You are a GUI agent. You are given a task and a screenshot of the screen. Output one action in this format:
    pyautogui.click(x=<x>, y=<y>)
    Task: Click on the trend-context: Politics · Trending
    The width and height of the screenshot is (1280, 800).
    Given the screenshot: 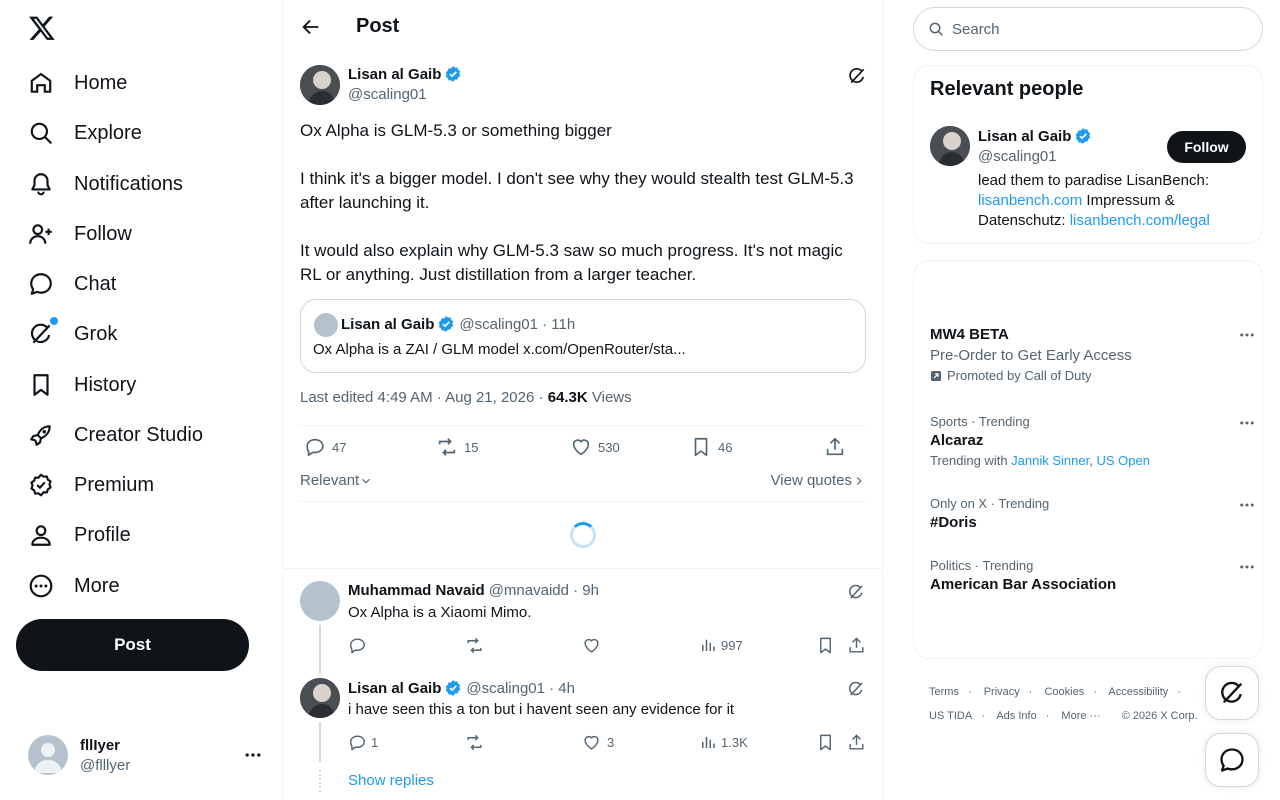 What is the action you would take?
    pyautogui.click(x=982, y=565)
    